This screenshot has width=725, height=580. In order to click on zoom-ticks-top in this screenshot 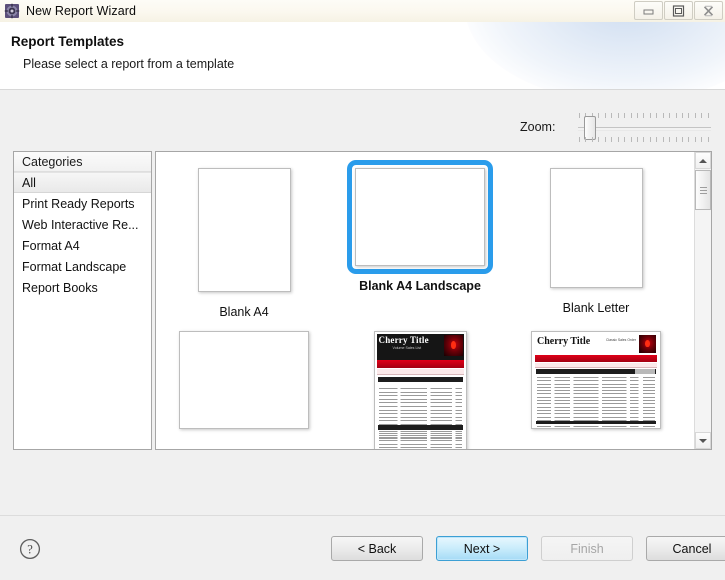, I will do `click(644, 114)`.